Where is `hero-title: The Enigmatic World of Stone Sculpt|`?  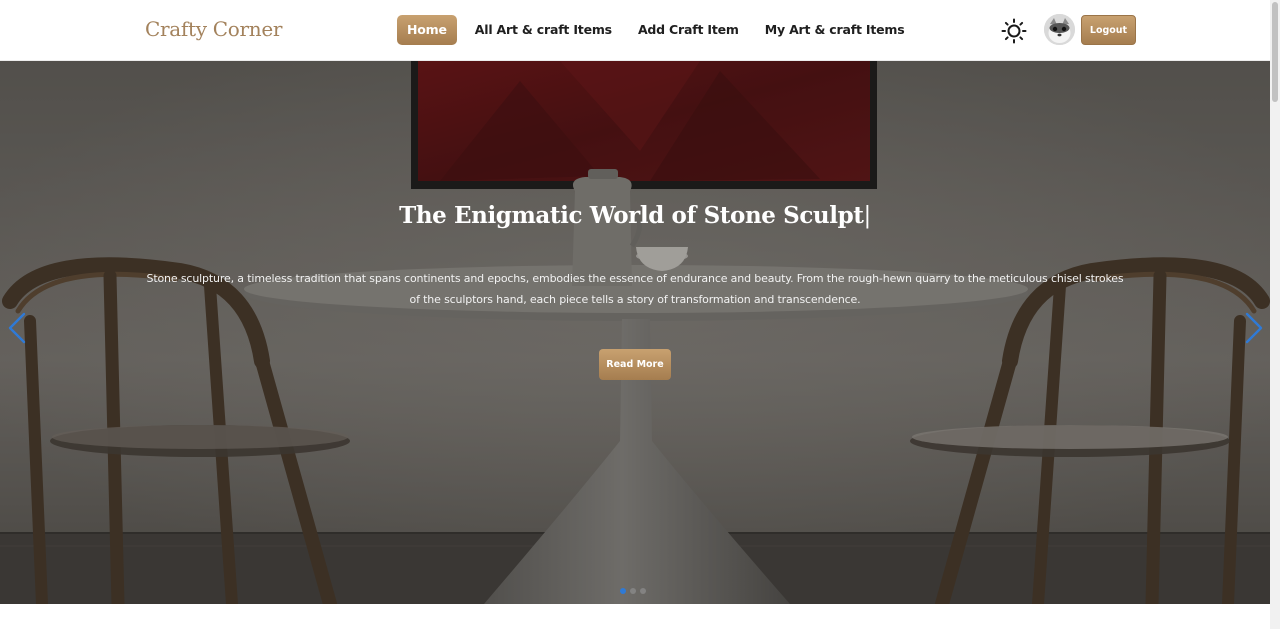 hero-title: The Enigmatic World of Stone Sculpt| is located at coordinates (635, 215).